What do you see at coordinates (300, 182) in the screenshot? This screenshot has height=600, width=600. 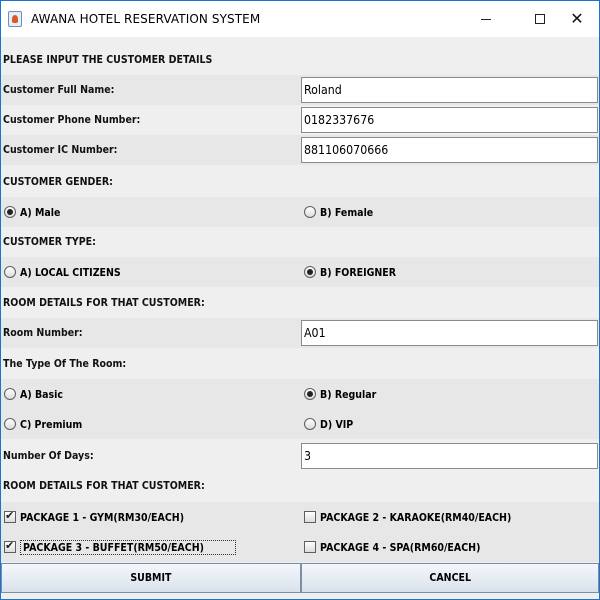 I see `gender-heading-row: CUSTOMER GENDER:` at bounding box center [300, 182].